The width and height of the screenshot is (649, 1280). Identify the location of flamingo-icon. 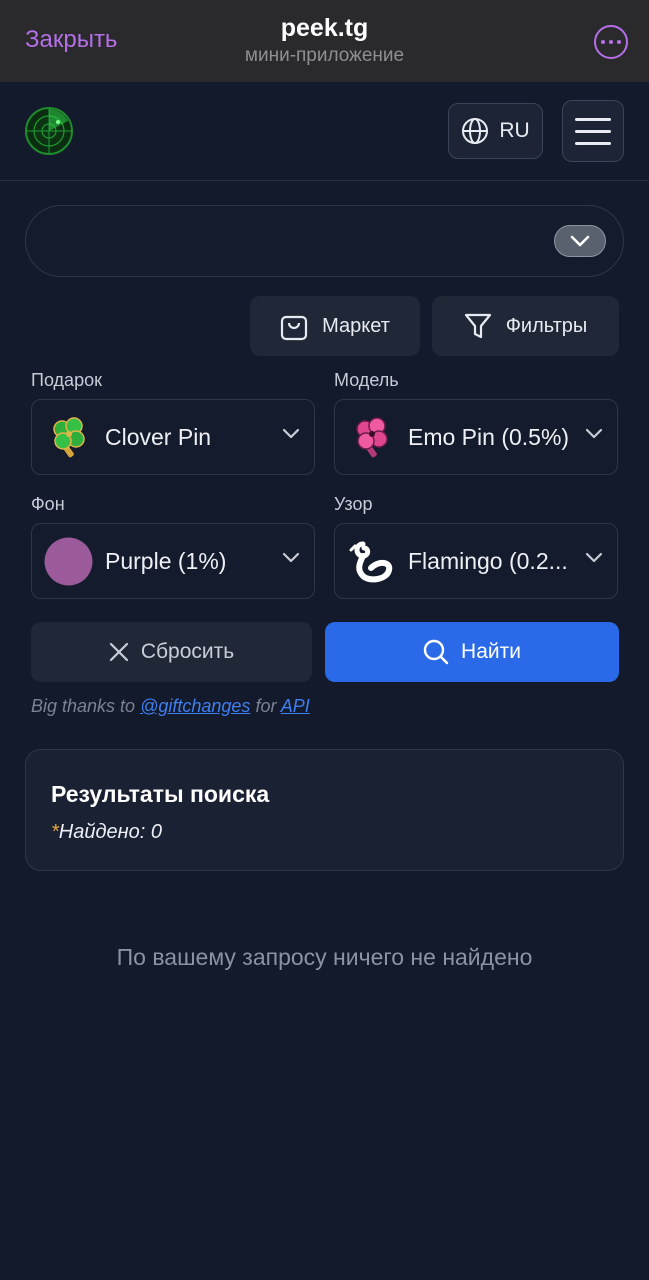
(371, 562).